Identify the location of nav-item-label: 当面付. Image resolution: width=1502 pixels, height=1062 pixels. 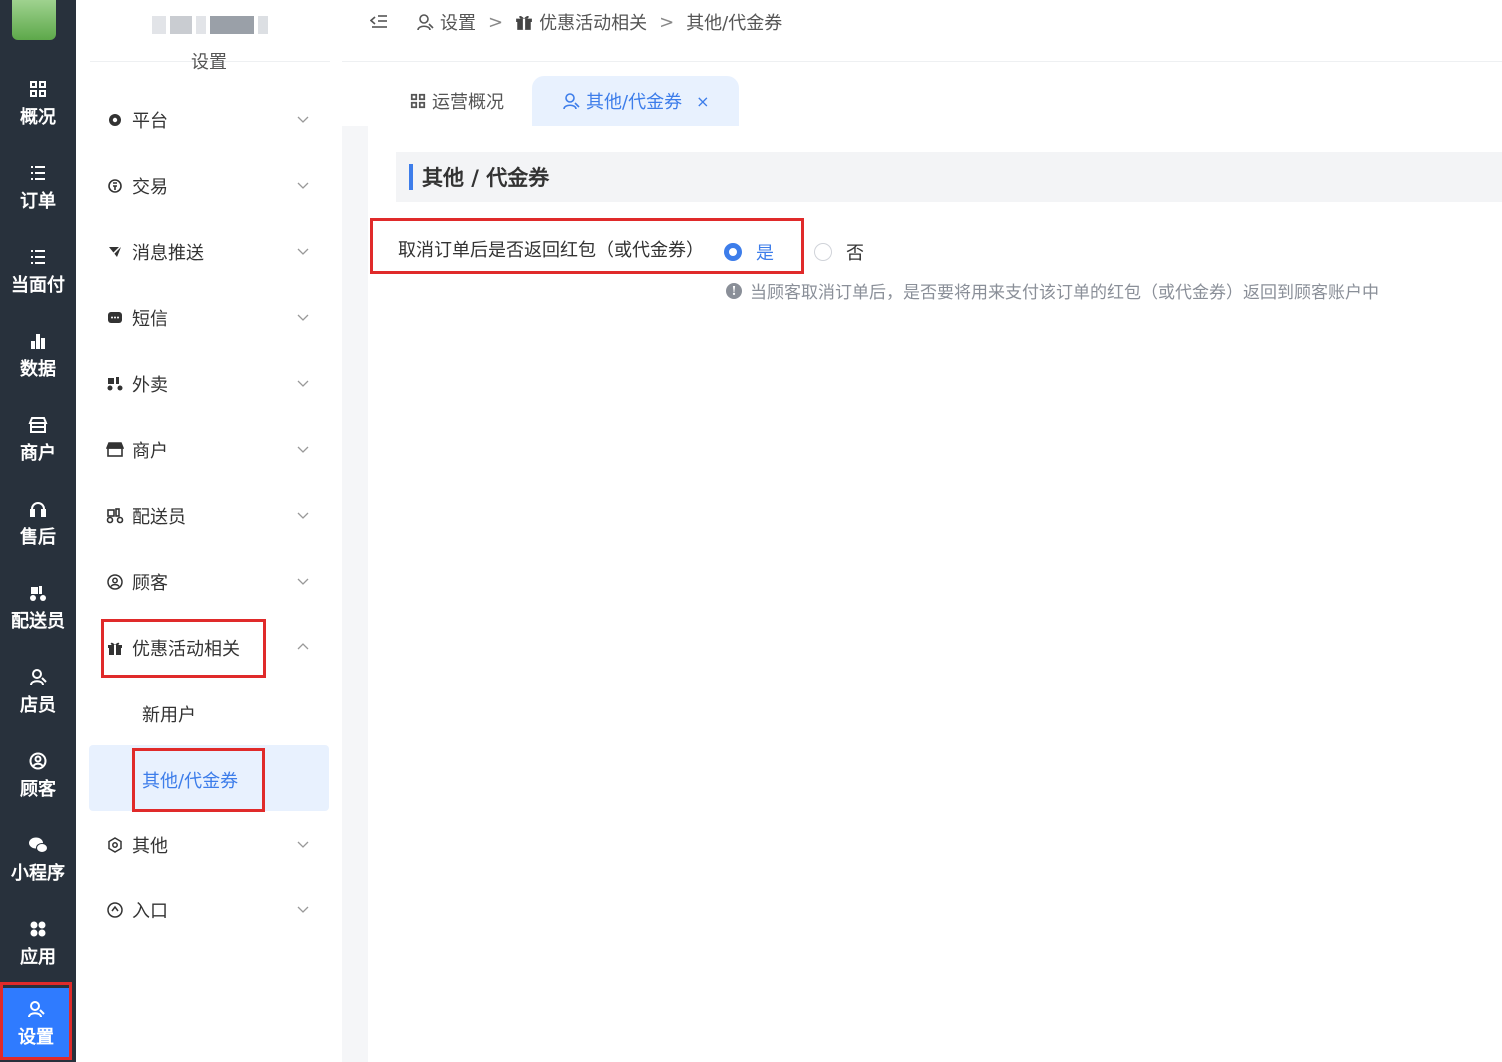
(38, 285).